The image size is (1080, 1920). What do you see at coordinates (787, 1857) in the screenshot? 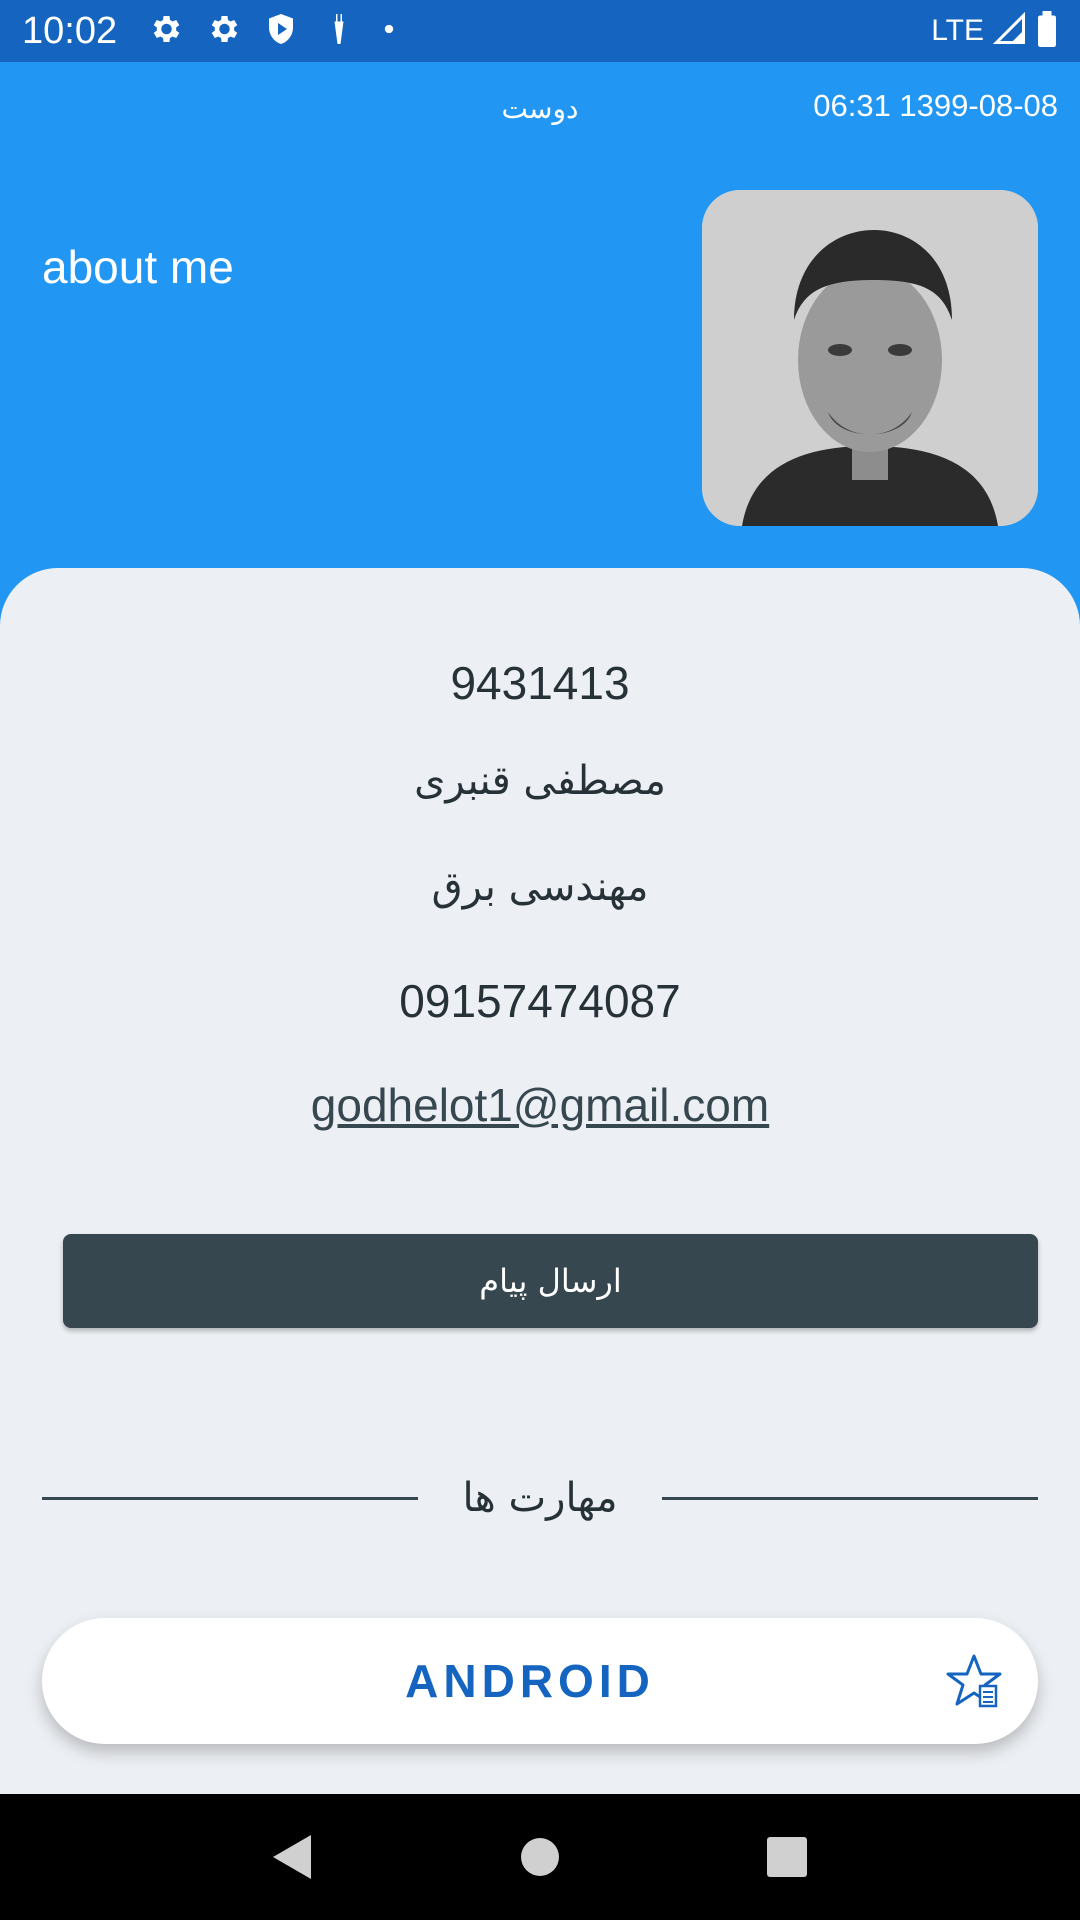
I see `recents-icon` at bounding box center [787, 1857].